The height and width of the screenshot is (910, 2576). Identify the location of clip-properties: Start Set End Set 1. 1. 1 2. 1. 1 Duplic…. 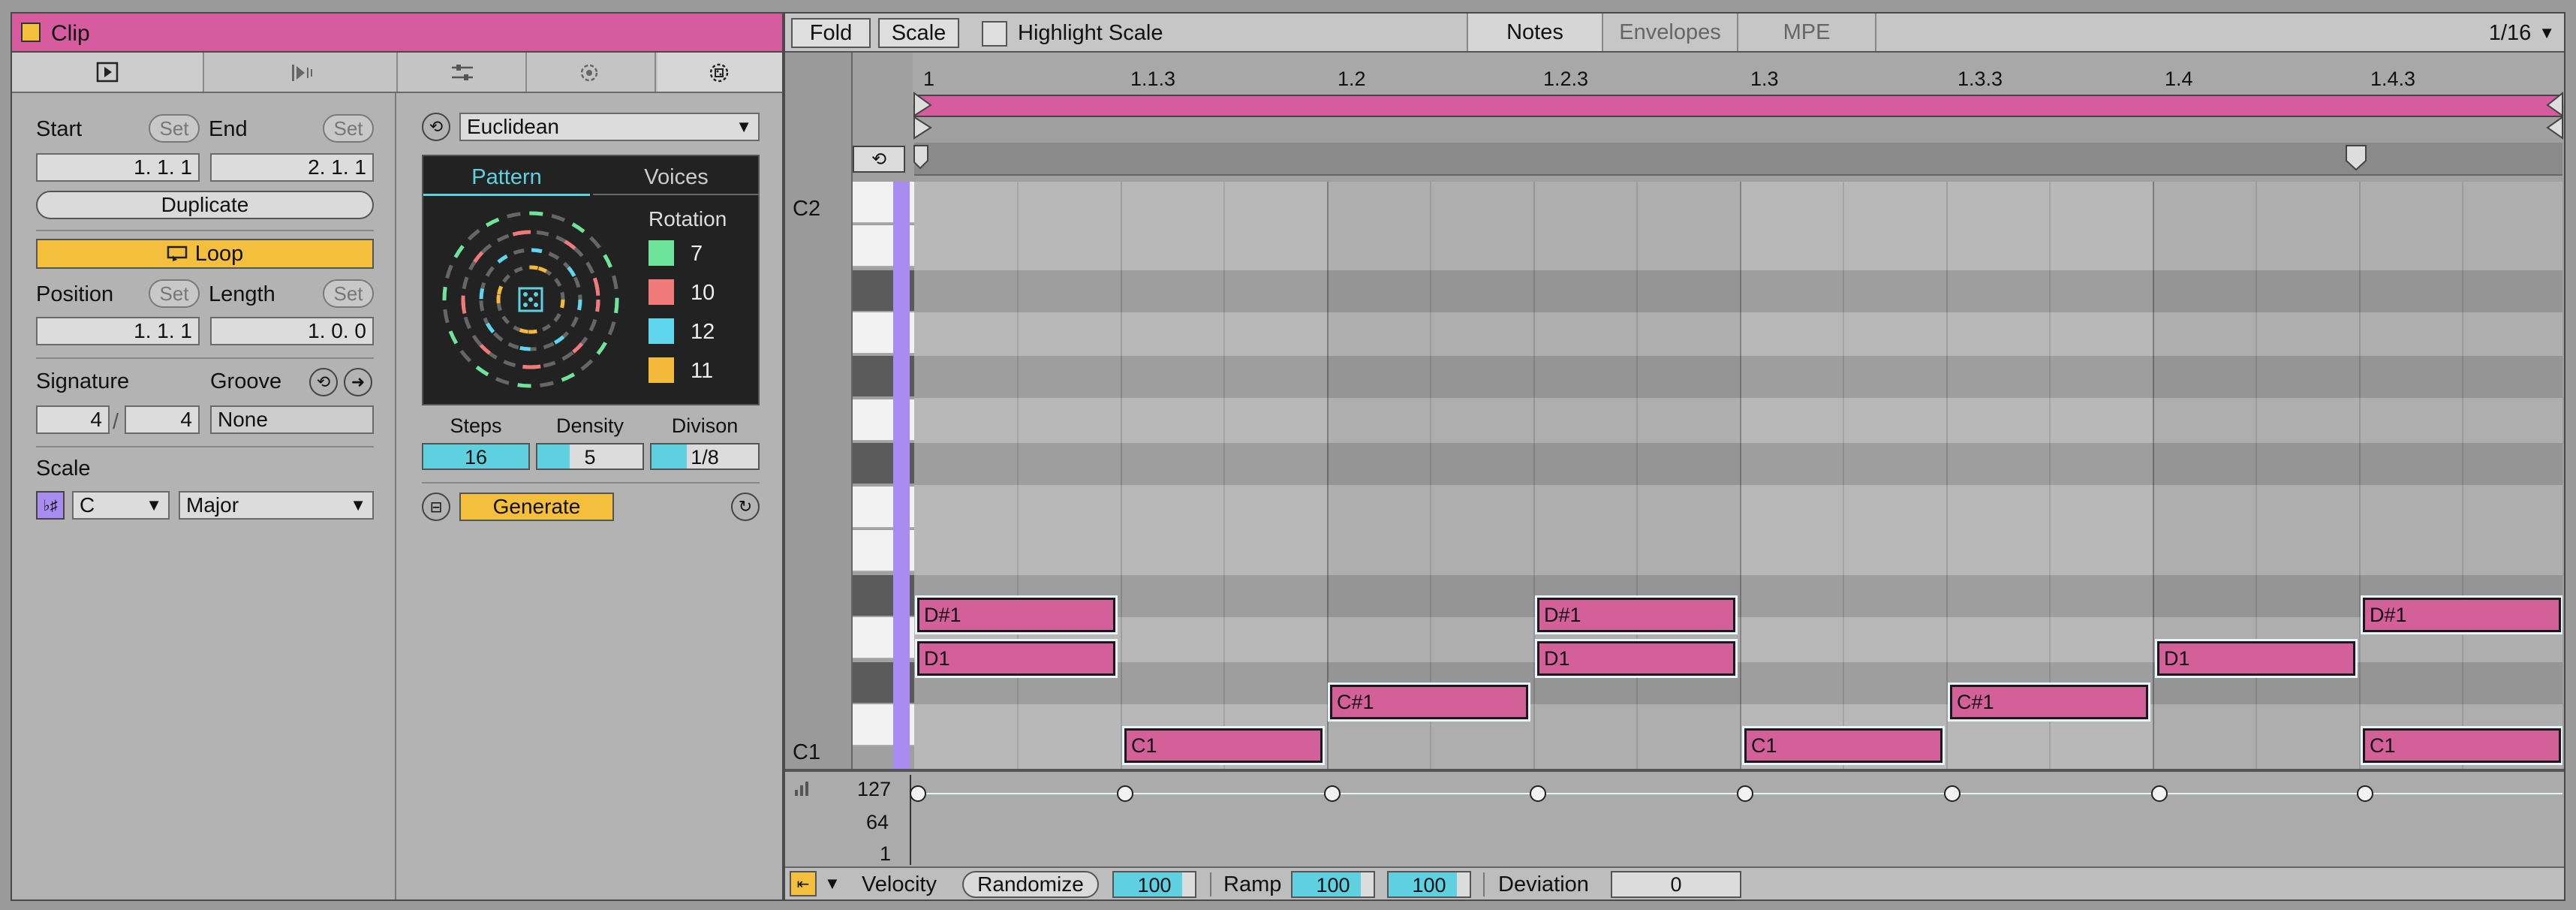
(204, 496).